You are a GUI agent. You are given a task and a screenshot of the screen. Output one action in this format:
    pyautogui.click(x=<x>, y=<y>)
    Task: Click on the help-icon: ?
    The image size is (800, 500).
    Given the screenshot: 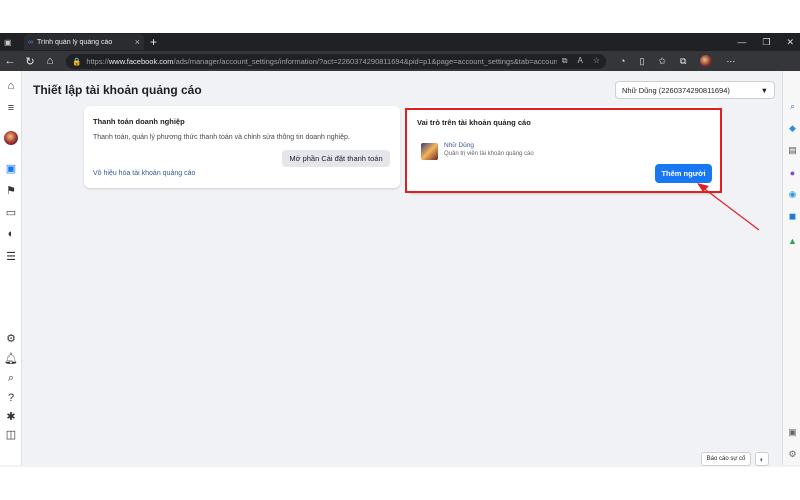 What is the action you would take?
    pyautogui.click(x=11, y=398)
    